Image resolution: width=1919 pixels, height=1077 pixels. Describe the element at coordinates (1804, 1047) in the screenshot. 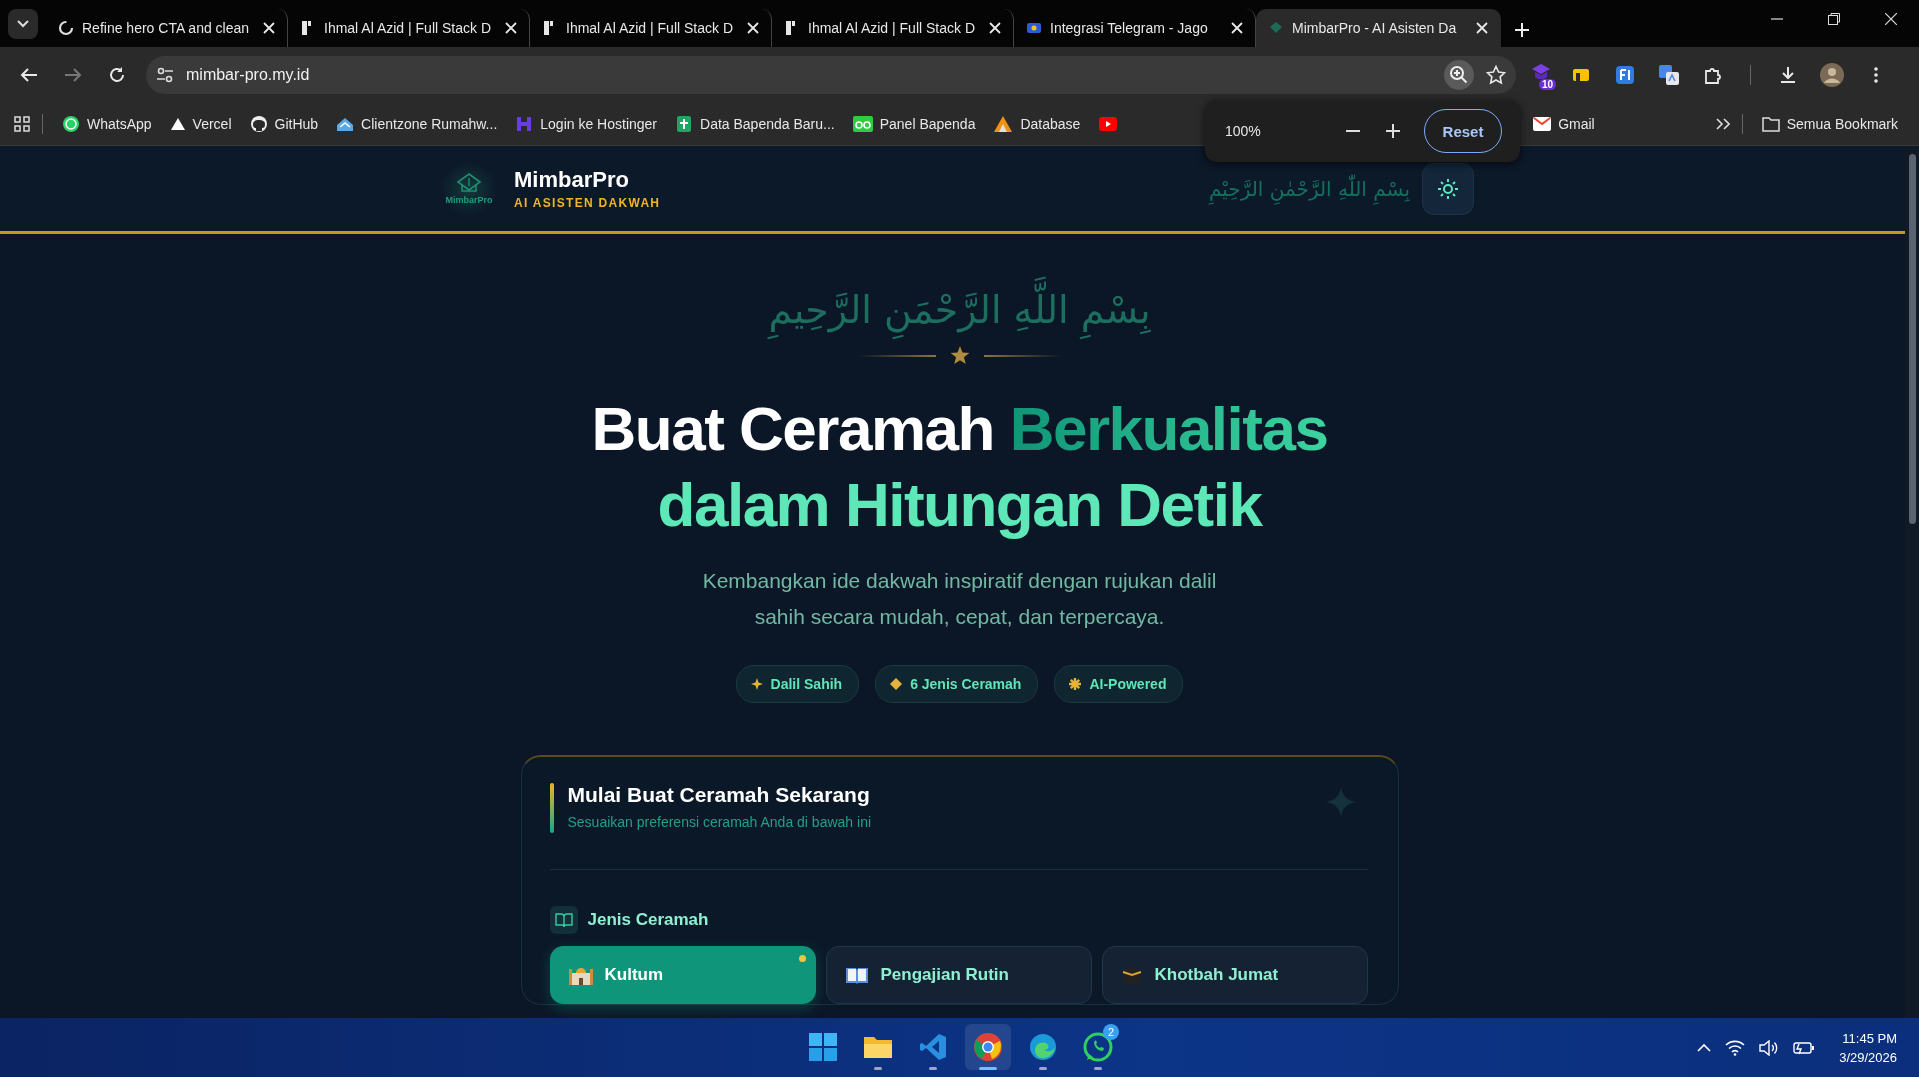

I see `battery-icon` at that location.